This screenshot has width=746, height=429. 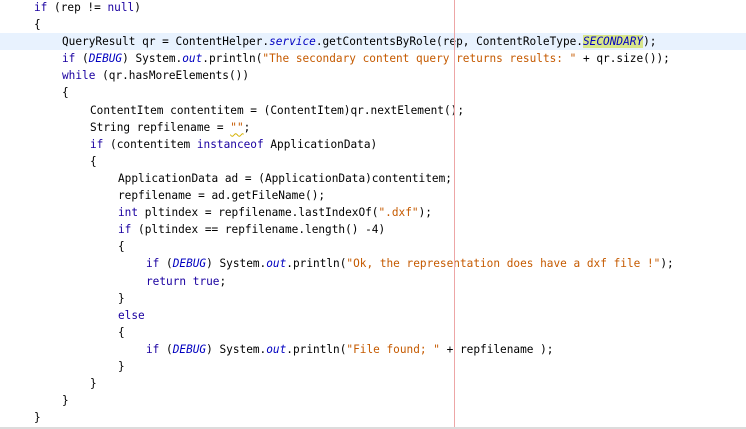 I want to click on code-token: int, so click(x=128, y=213).